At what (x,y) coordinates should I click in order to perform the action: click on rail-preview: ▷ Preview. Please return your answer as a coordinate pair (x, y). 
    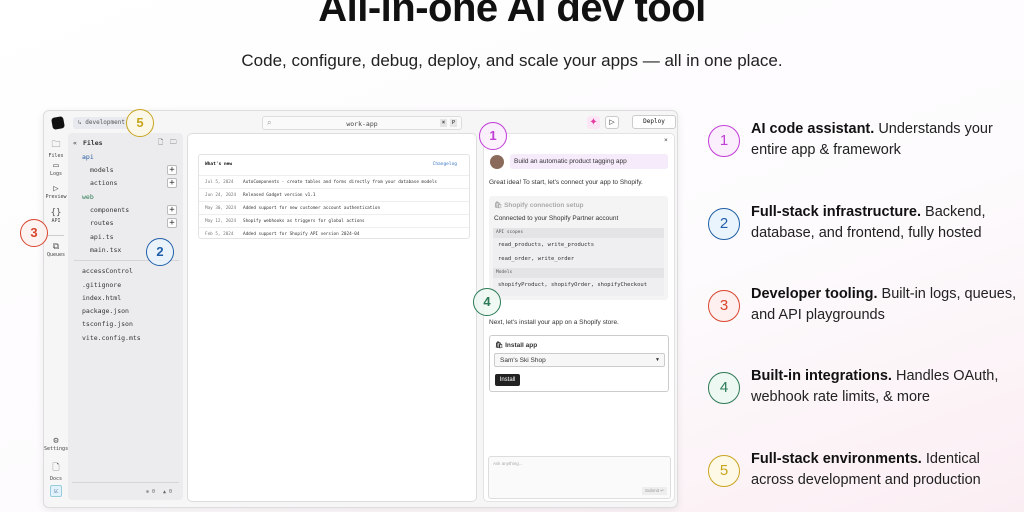
    Looking at the image, I should click on (56, 192).